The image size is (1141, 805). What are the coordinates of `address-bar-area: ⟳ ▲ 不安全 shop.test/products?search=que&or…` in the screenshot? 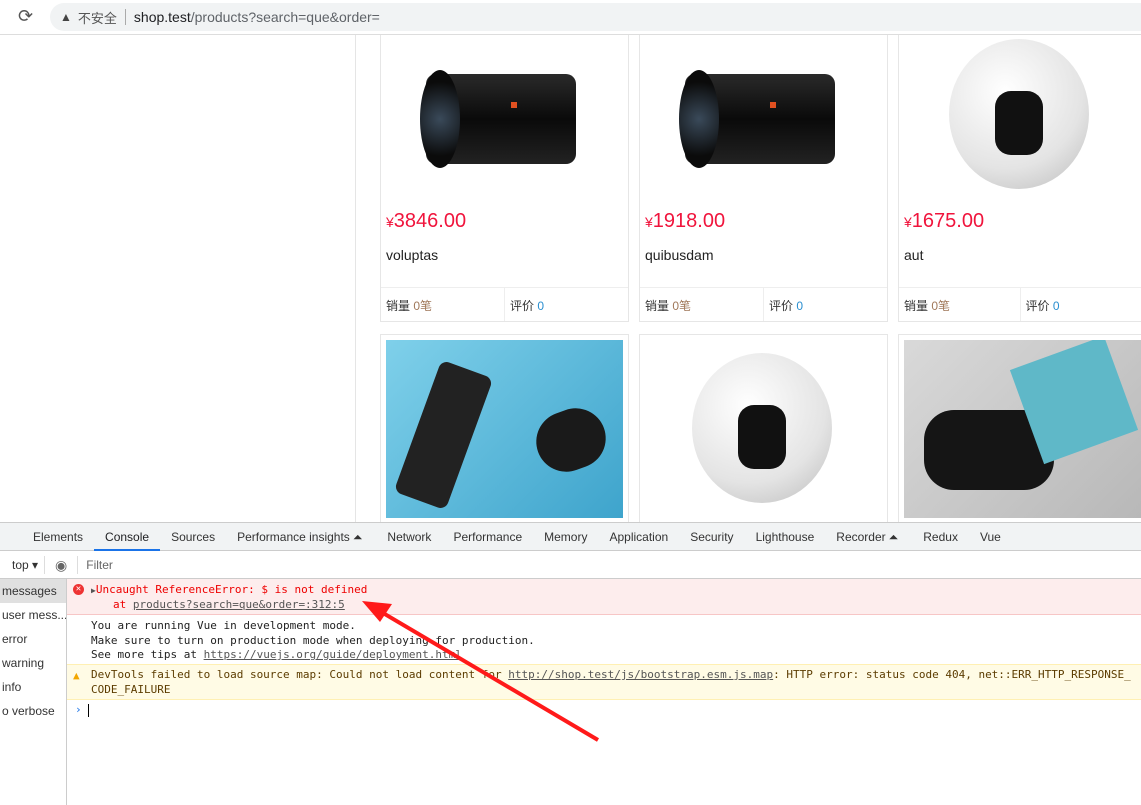 It's located at (570, 17).